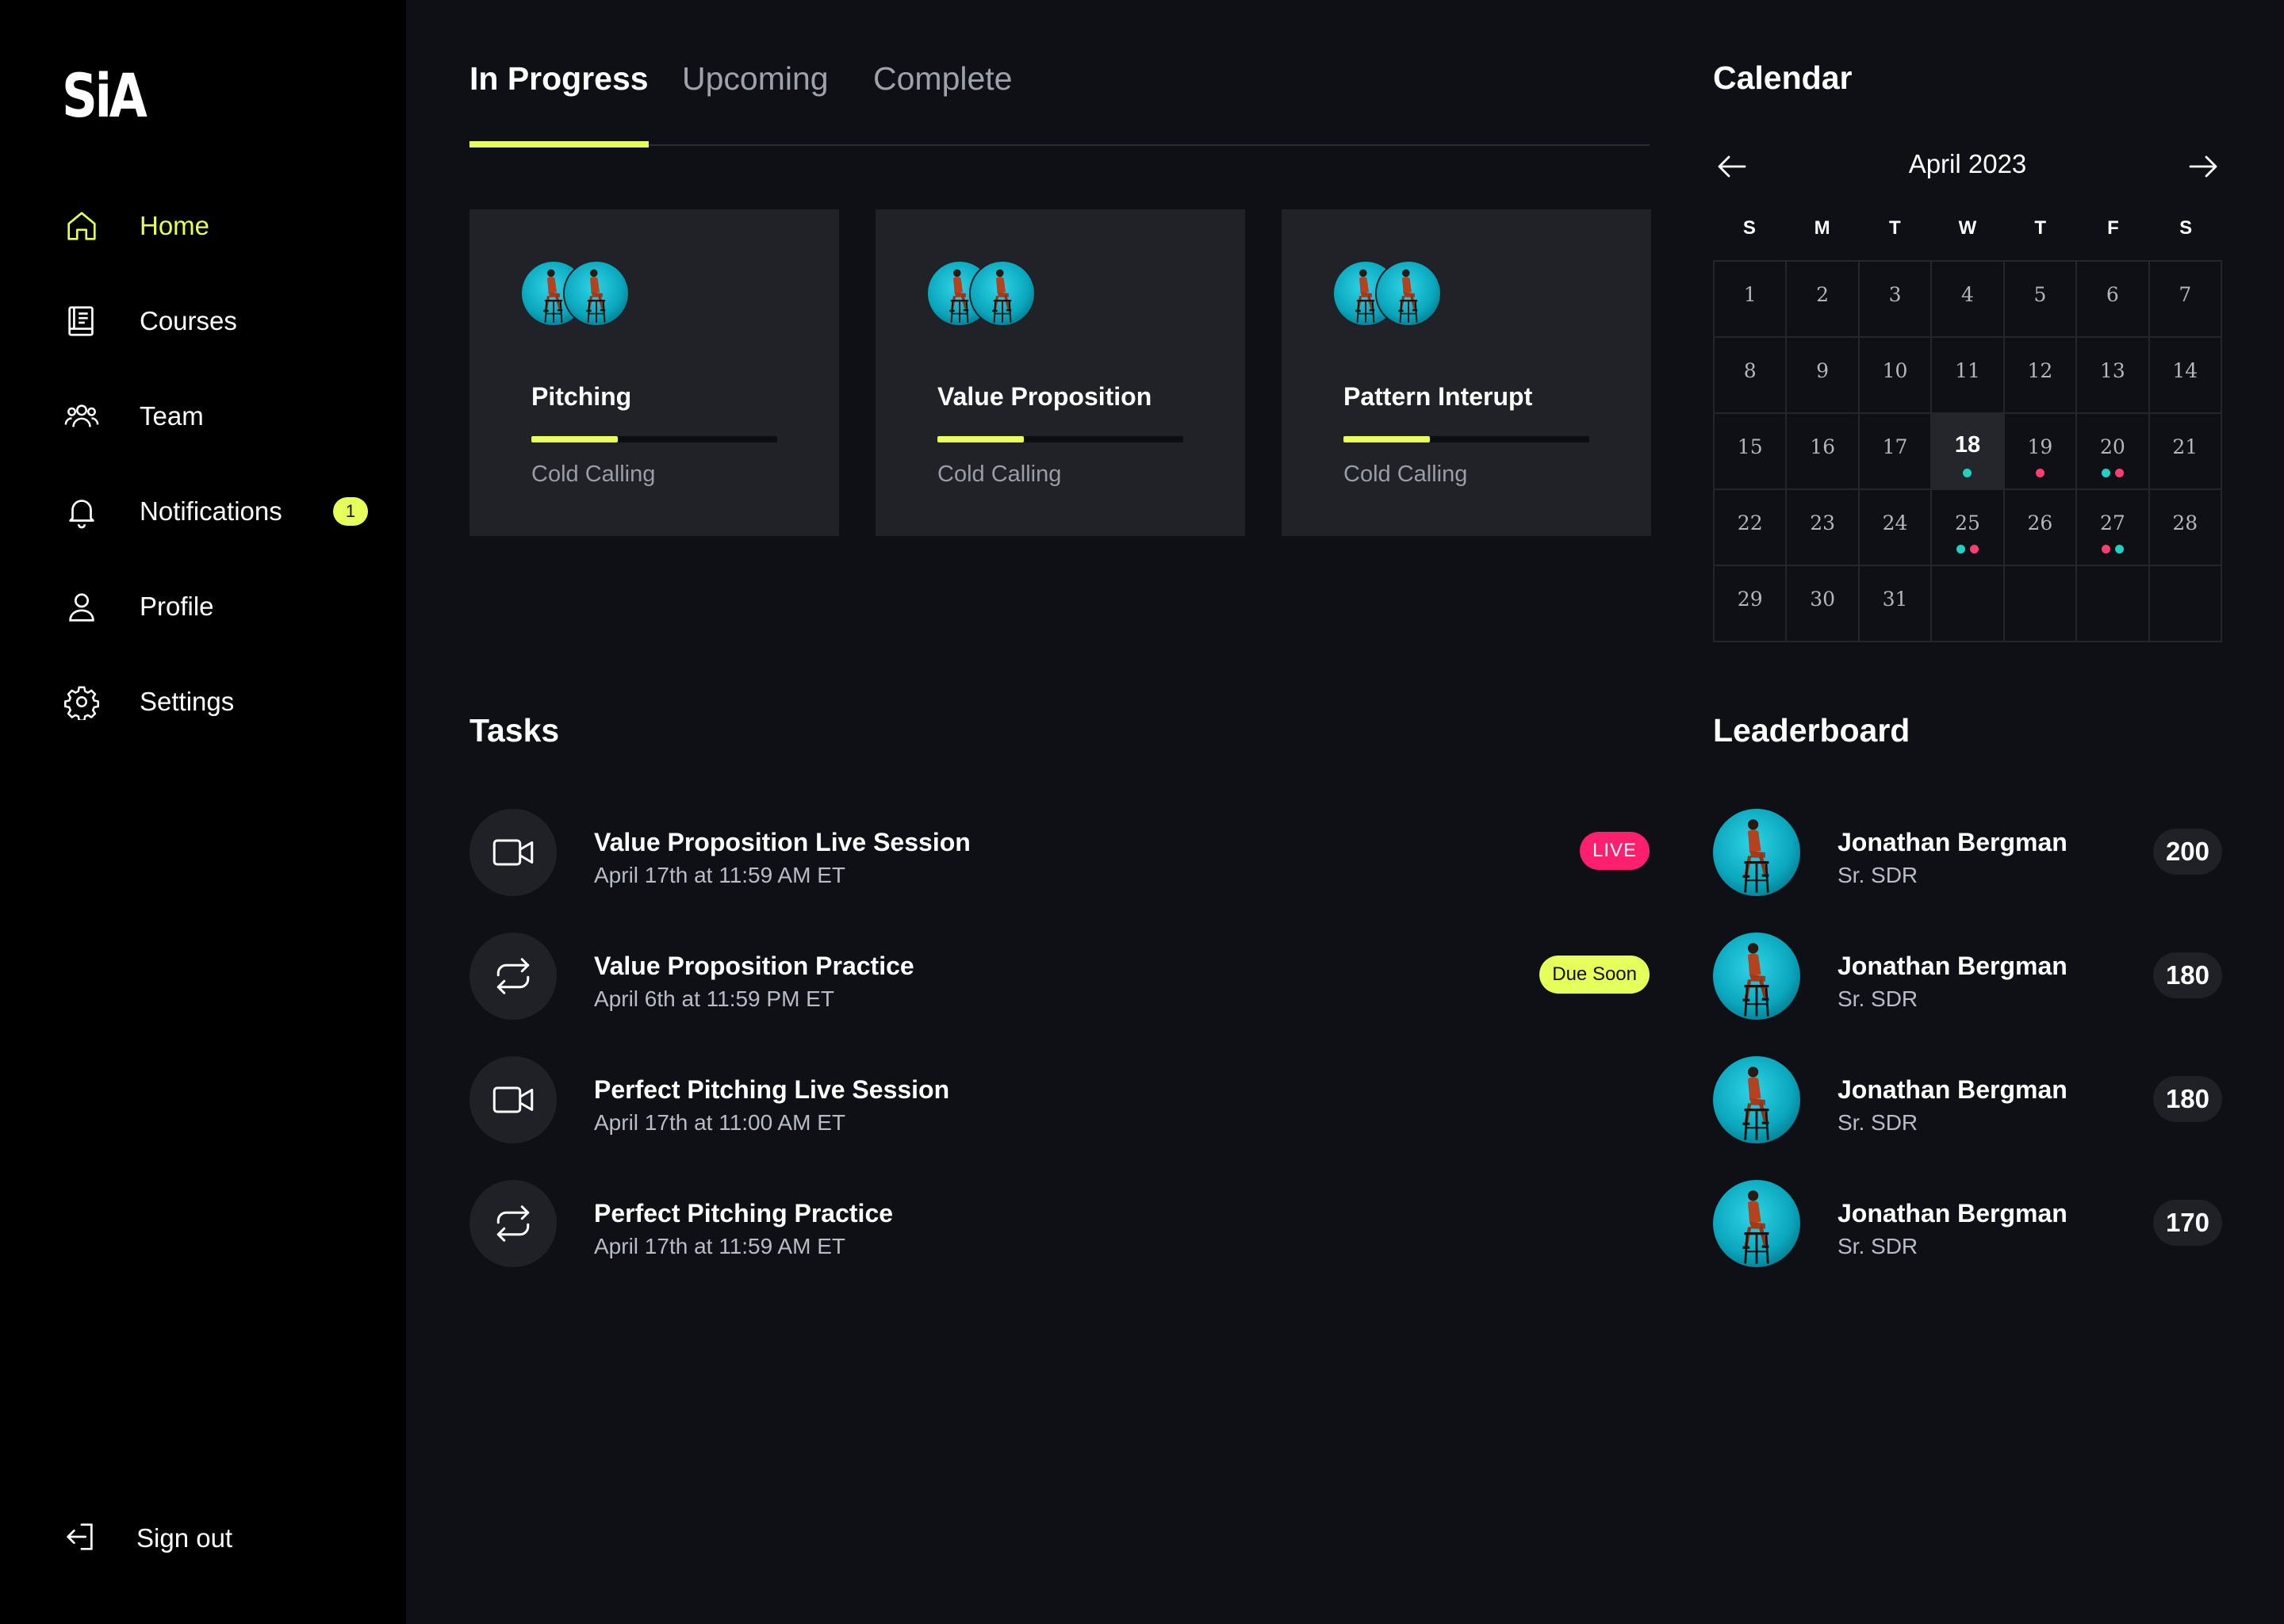 Image resolution: width=2284 pixels, height=1624 pixels. I want to click on calendar-day: 16, so click(1823, 452).